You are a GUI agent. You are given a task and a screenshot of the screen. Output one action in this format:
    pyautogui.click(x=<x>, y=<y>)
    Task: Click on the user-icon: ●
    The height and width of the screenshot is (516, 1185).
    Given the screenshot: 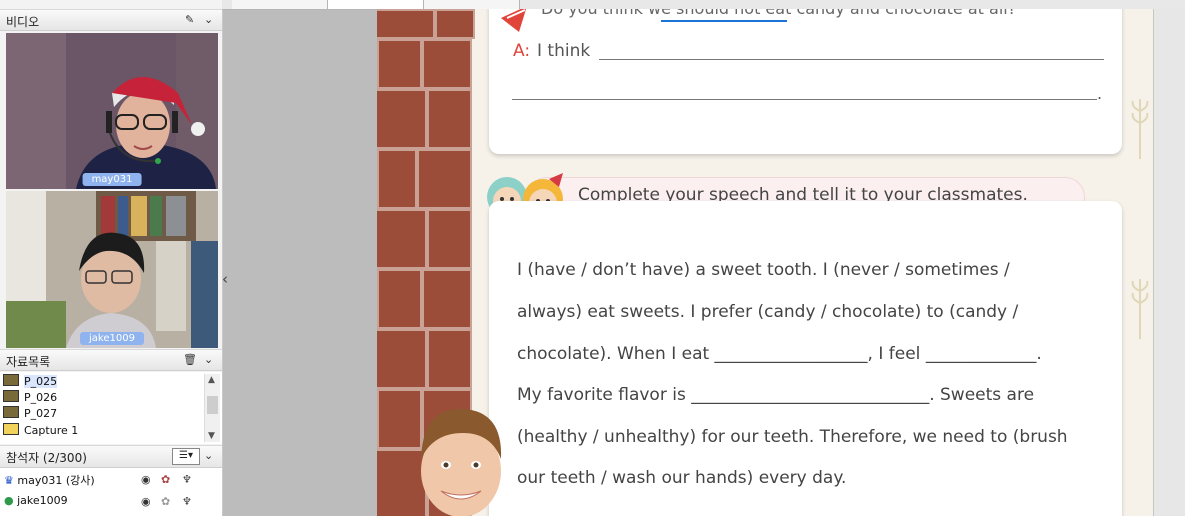 What is the action you would take?
    pyautogui.click(x=9, y=500)
    